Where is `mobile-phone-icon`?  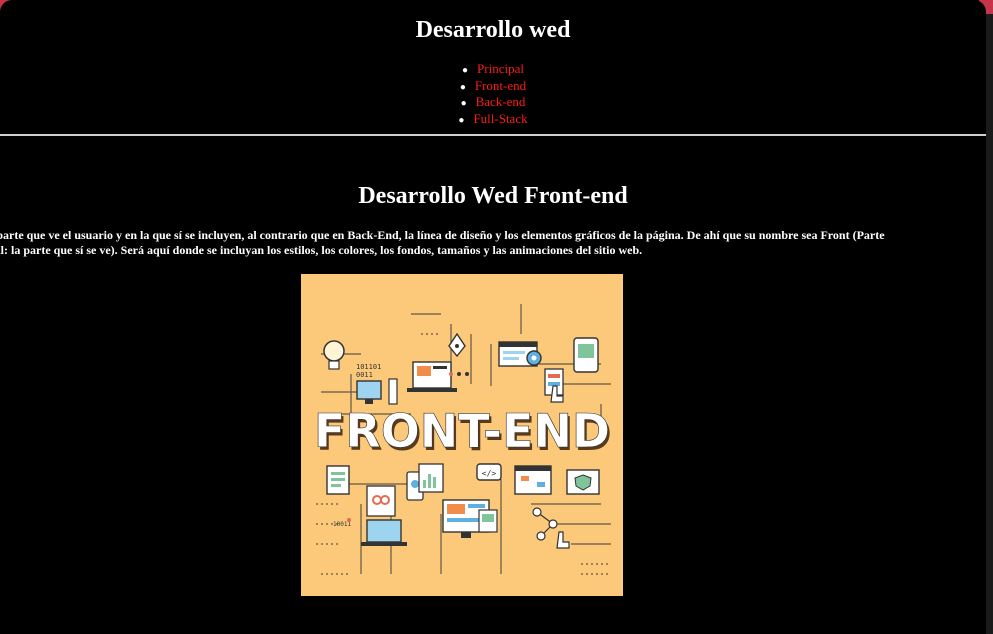 mobile-phone-icon is located at coordinates (586, 355).